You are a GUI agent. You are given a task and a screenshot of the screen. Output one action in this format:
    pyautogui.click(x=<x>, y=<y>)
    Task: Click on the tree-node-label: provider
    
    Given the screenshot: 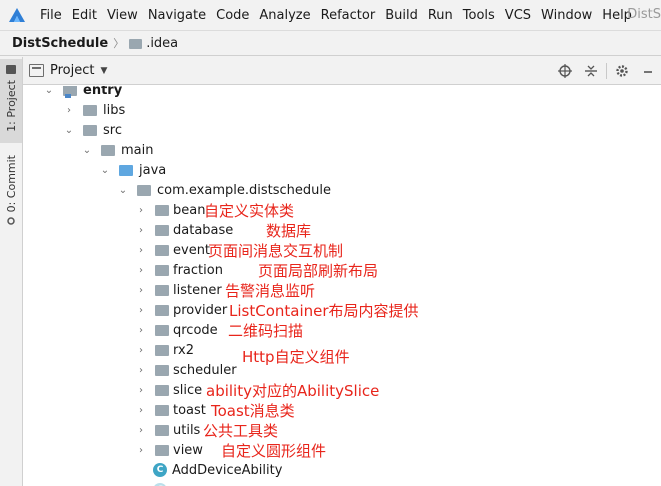 What is the action you would take?
    pyautogui.click(x=200, y=310)
    